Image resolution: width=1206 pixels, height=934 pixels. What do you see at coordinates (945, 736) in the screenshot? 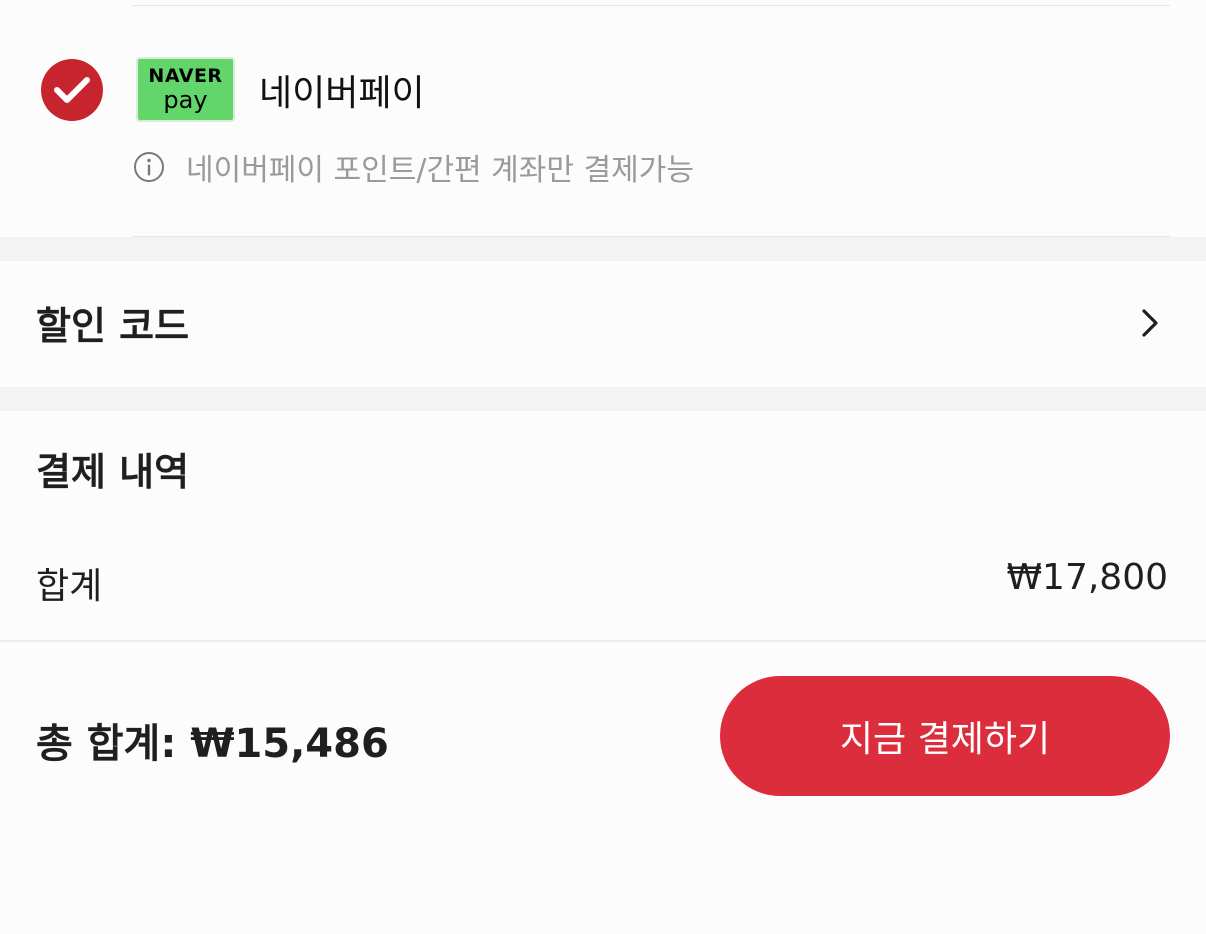
I see `pay-now-button: 지금 결제하기` at bounding box center [945, 736].